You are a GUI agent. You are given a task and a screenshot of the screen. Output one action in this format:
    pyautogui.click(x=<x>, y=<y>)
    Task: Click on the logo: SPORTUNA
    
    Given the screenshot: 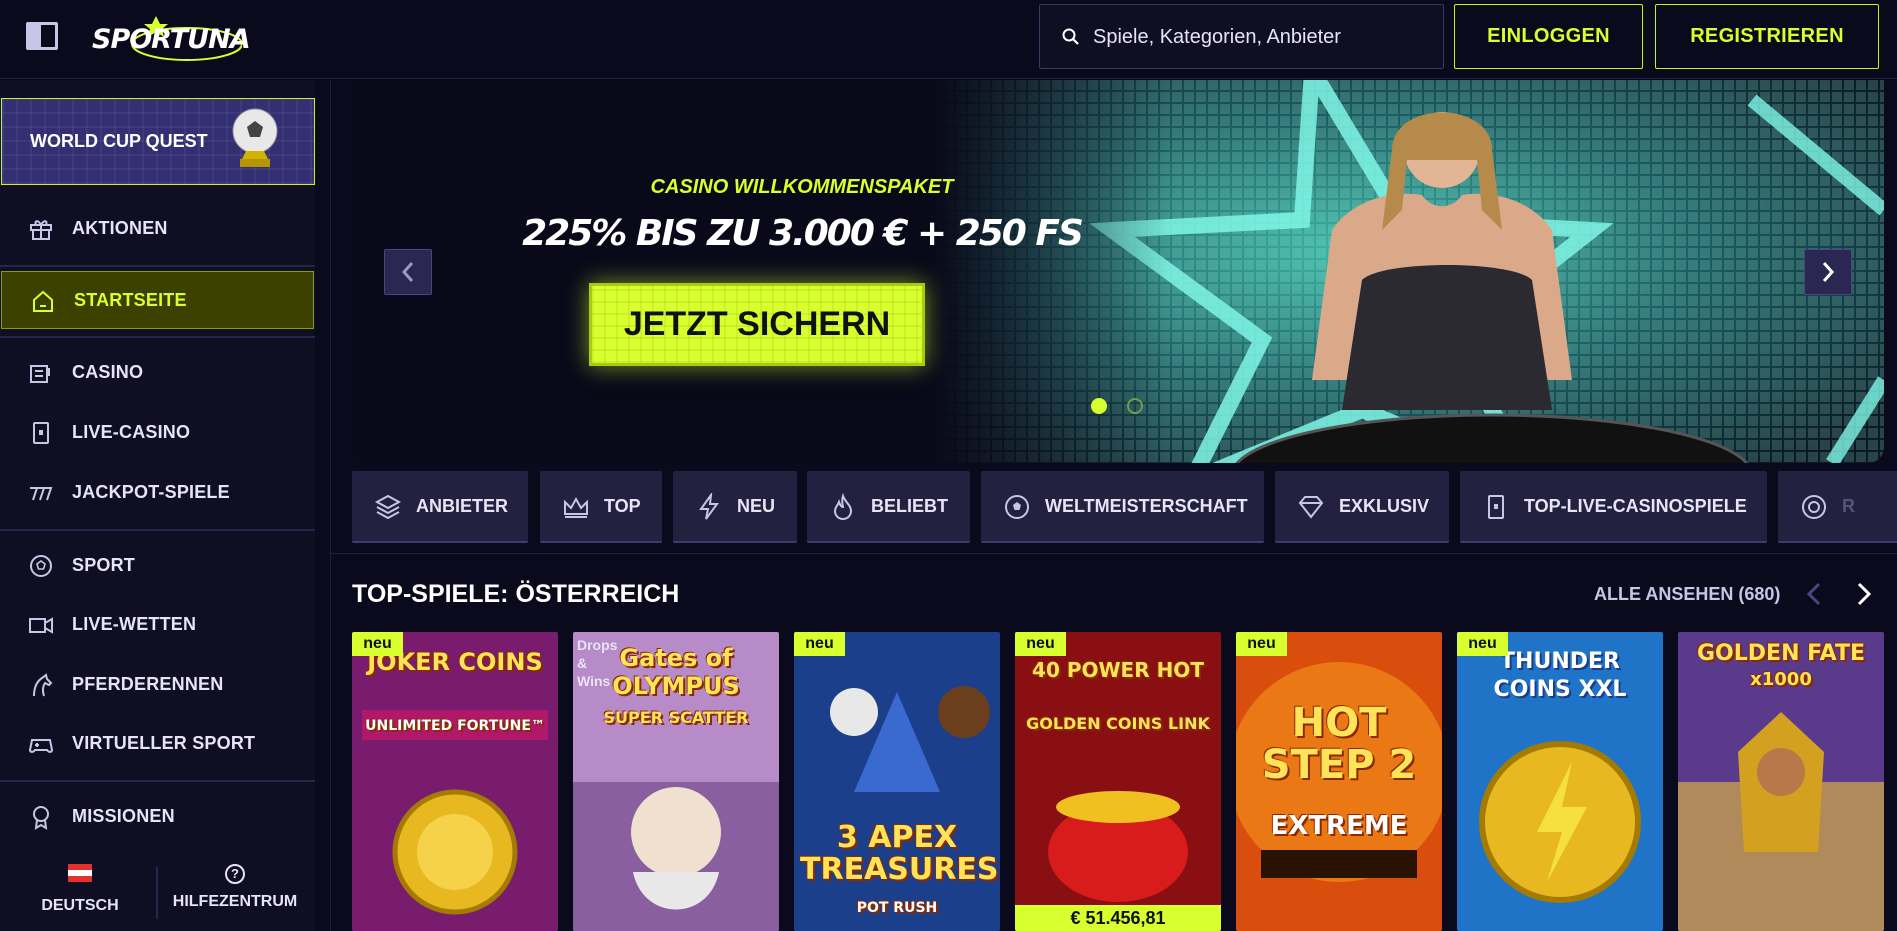 What is the action you would take?
    pyautogui.click(x=171, y=39)
    